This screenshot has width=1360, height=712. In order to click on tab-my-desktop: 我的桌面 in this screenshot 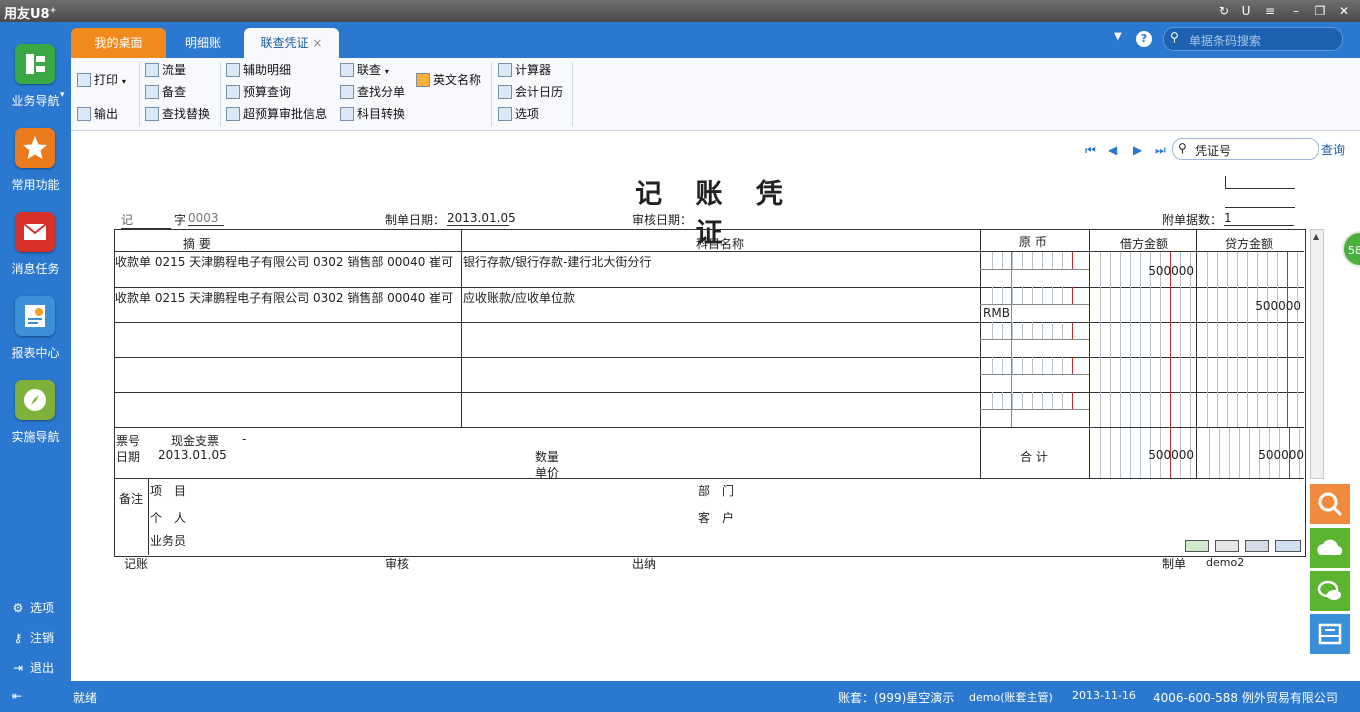, I will do `click(118, 43)`.